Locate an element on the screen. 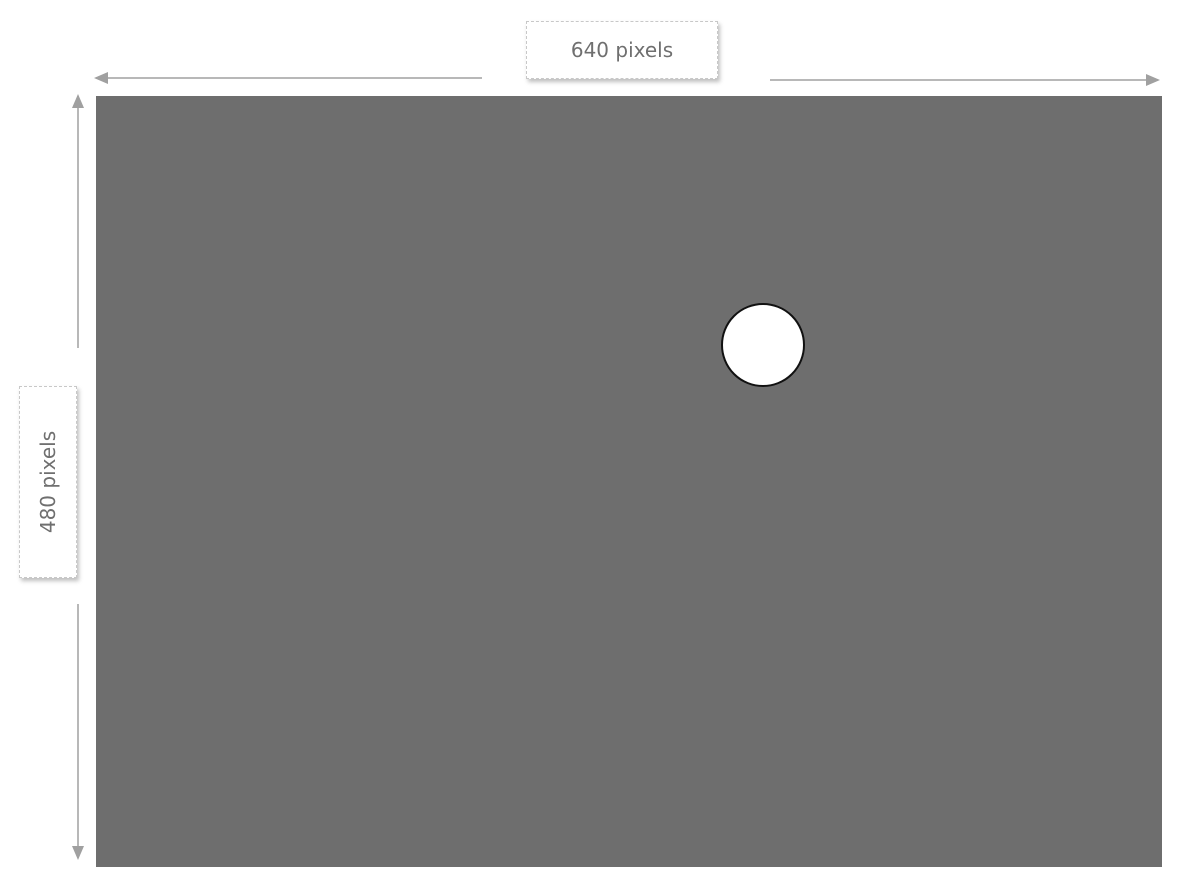 This screenshot has height=890, width=1190. width-label: 640 pixels is located at coordinates (622, 50).